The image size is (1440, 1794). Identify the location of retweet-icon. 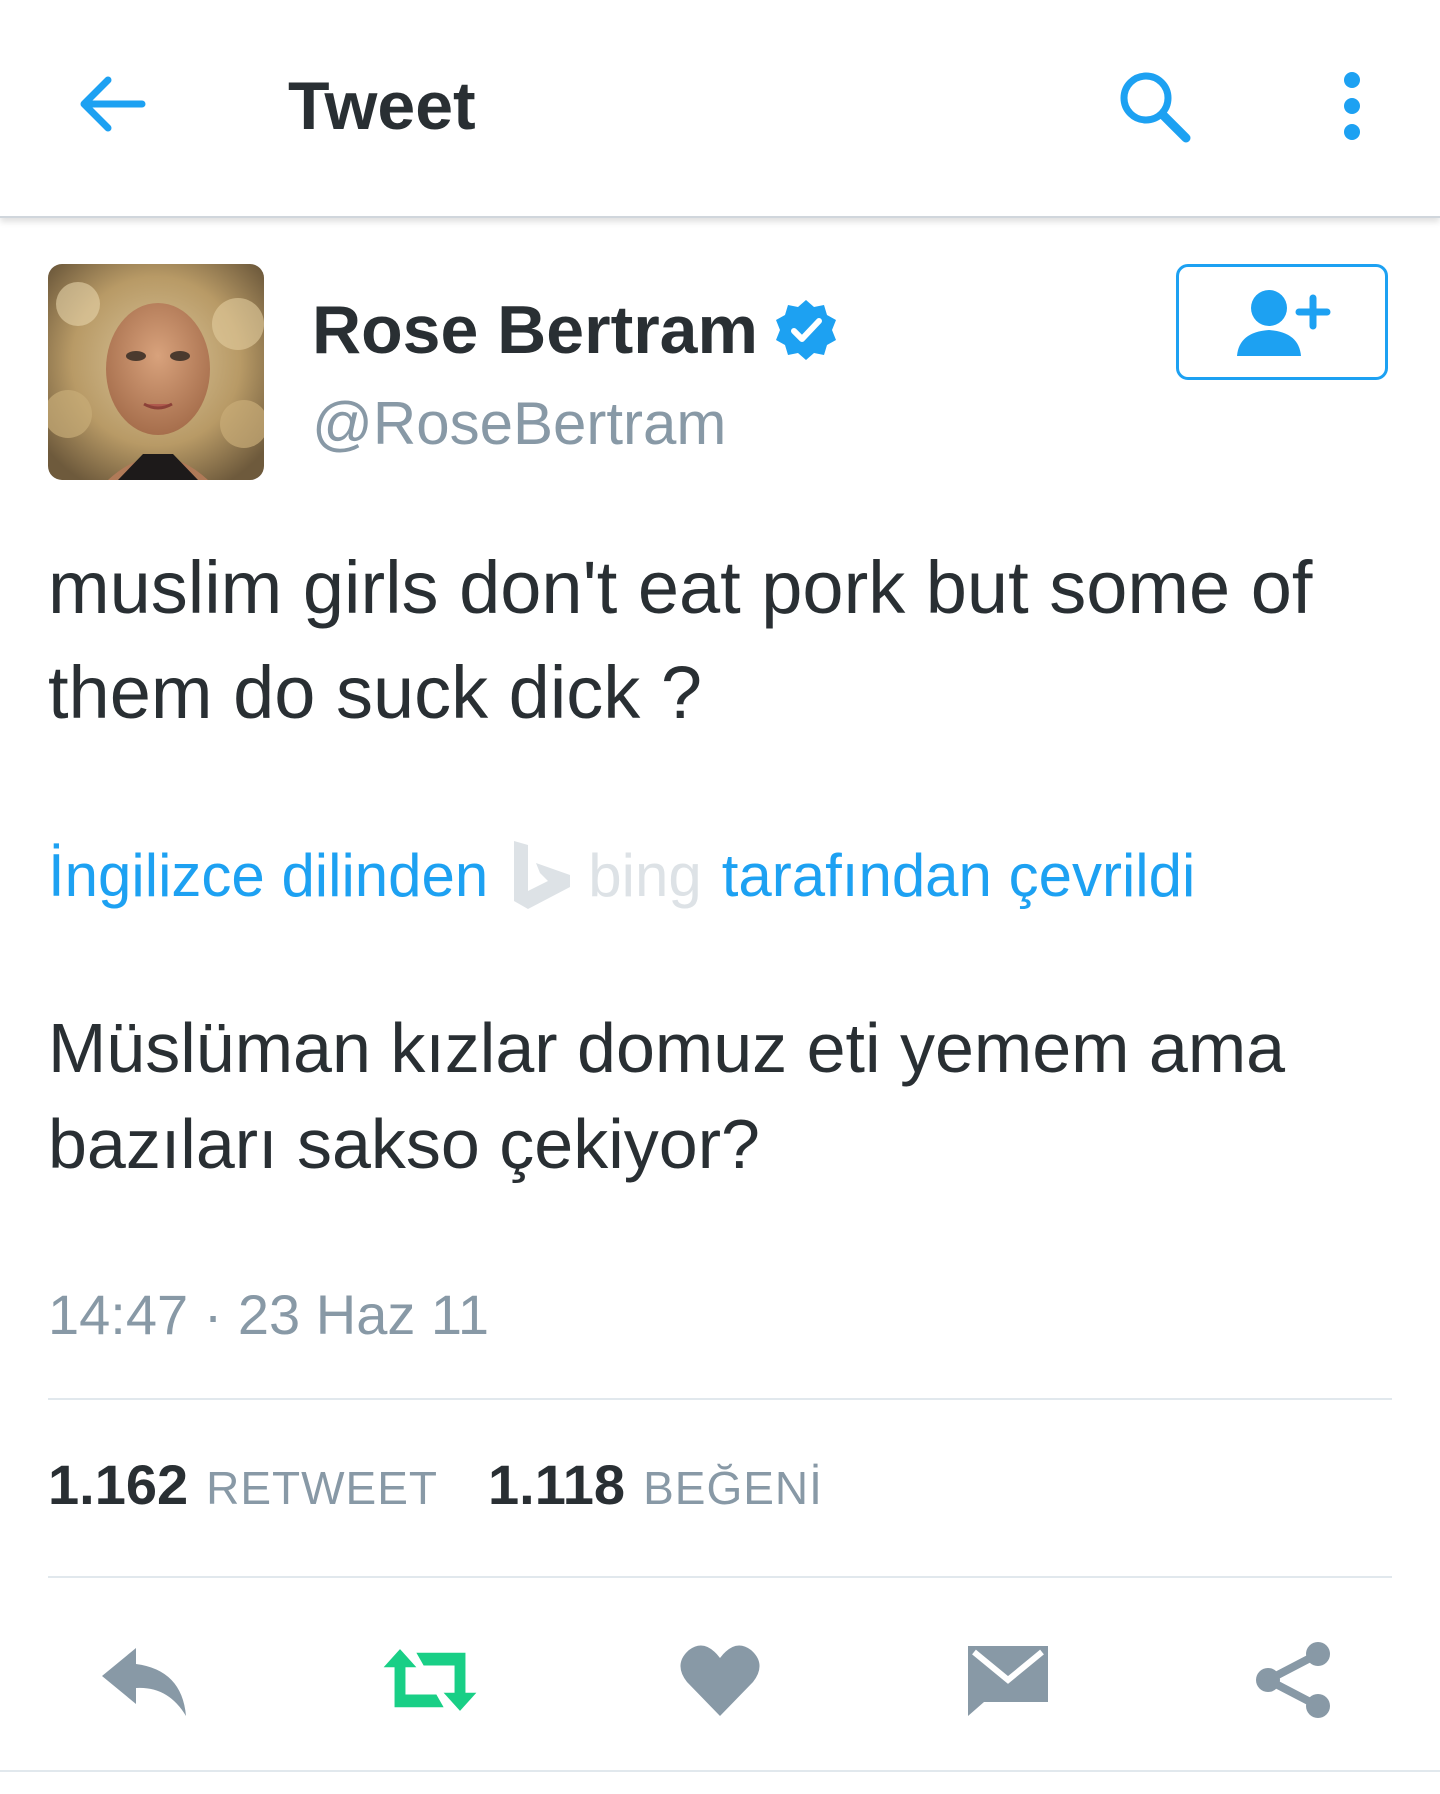
(430, 1680).